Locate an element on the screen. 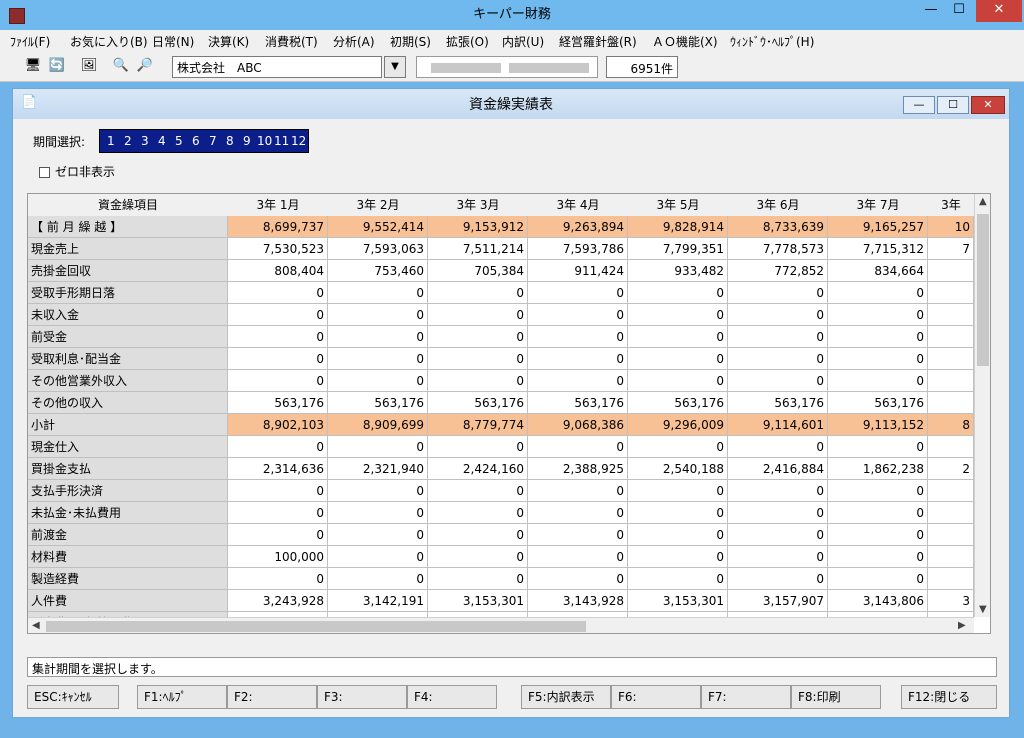 The image size is (1024, 738). vertical-scrollbar: ▲ ▼ is located at coordinates (982, 405).